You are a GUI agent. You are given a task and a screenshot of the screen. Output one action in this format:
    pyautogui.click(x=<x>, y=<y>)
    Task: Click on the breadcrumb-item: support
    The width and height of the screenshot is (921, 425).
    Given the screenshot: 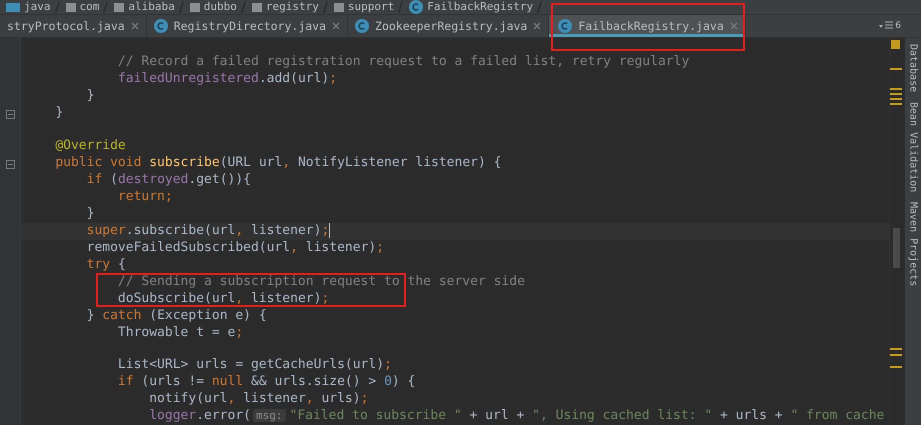 What is the action you would take?
    pyautogui.click(x=371, y=7)
    